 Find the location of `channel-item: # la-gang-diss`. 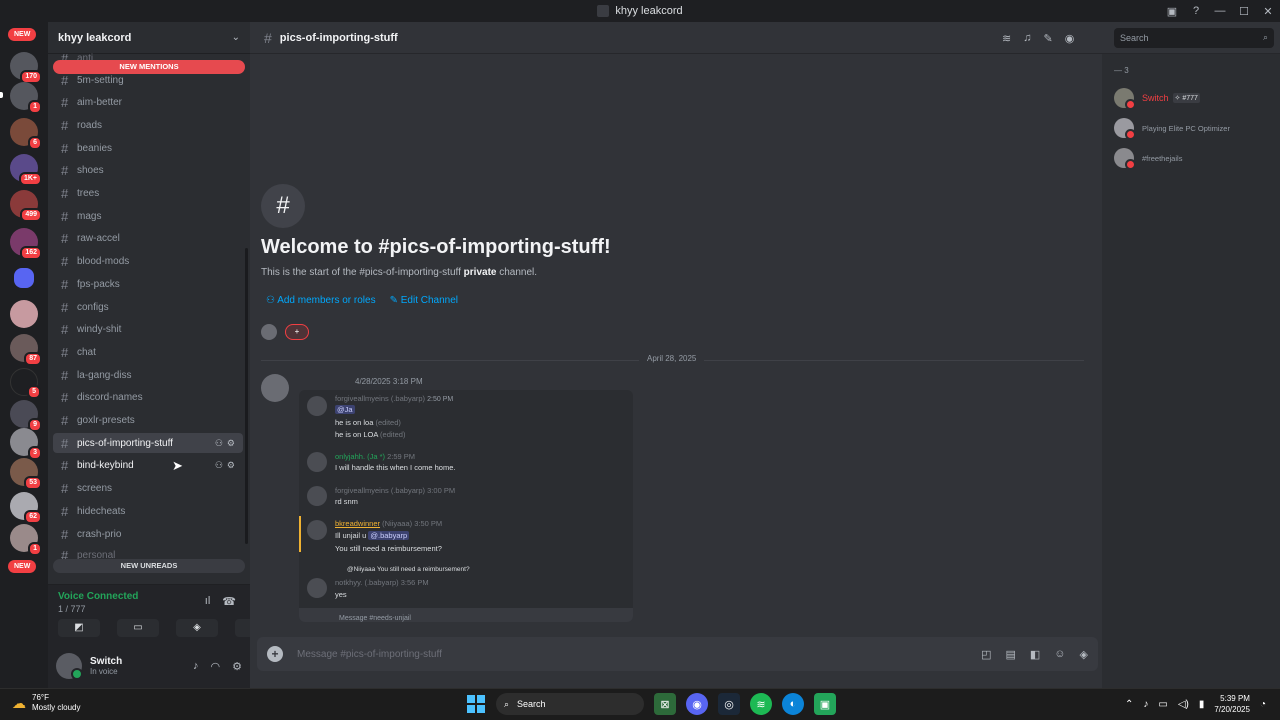

channel-item: # la-gang-diss is located at coordinates (148, 375).